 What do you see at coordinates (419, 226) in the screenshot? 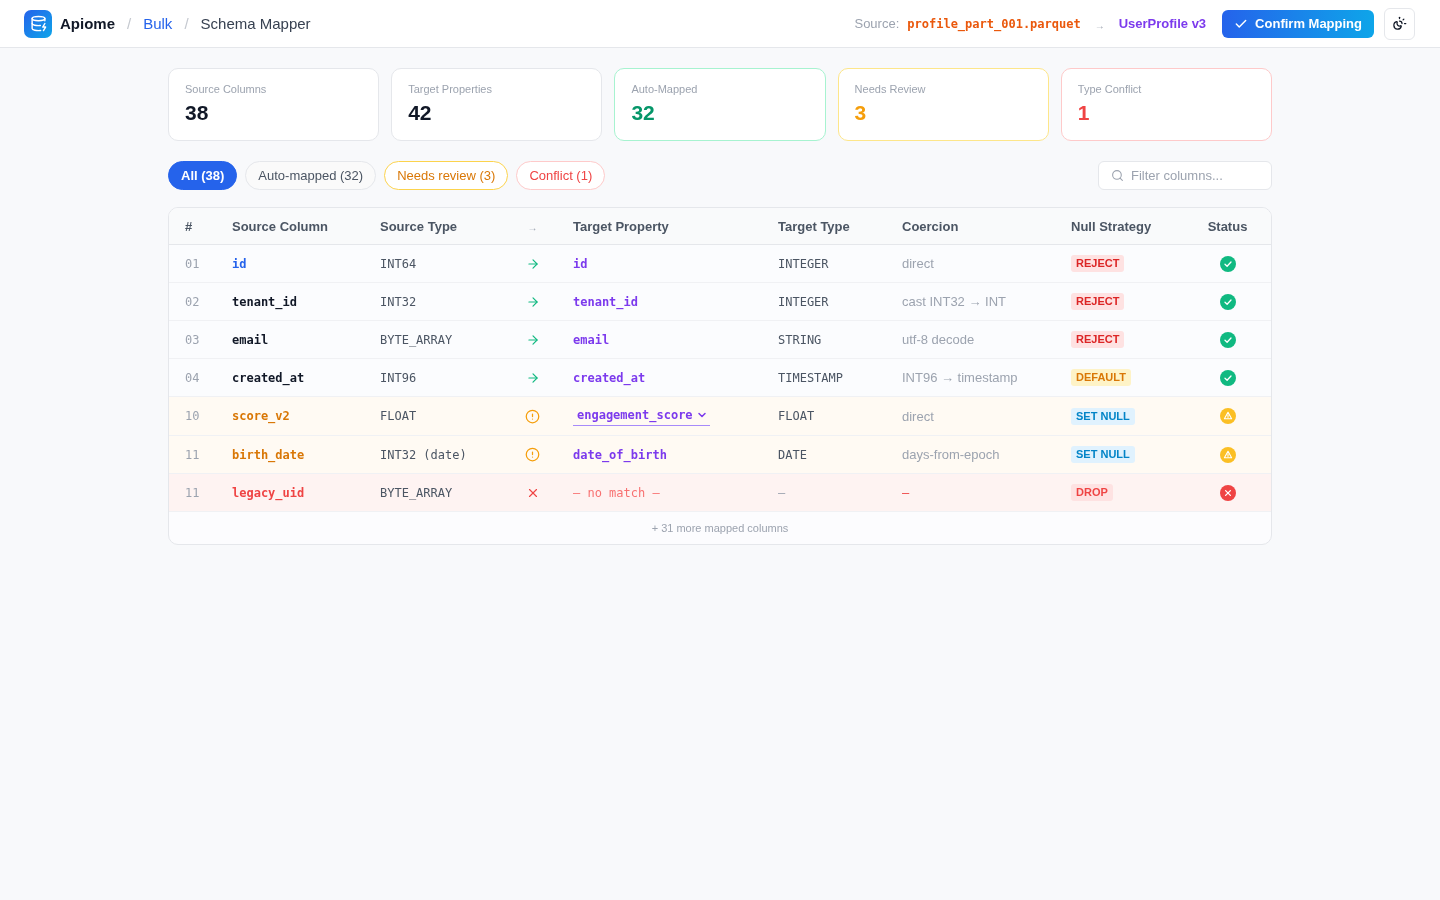
I see `column-header: Source Type` at bounding box center [419, 226].